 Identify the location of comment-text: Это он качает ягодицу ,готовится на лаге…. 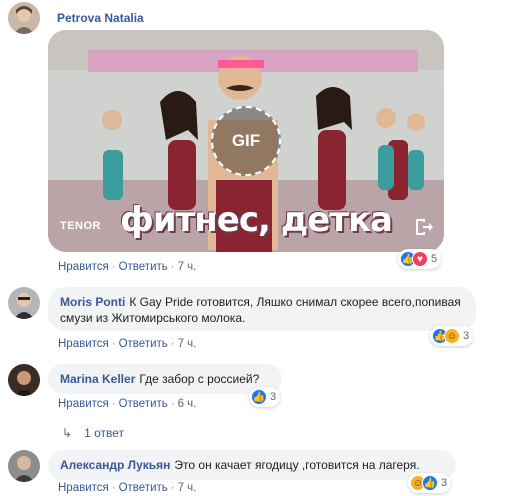
(297, 465).